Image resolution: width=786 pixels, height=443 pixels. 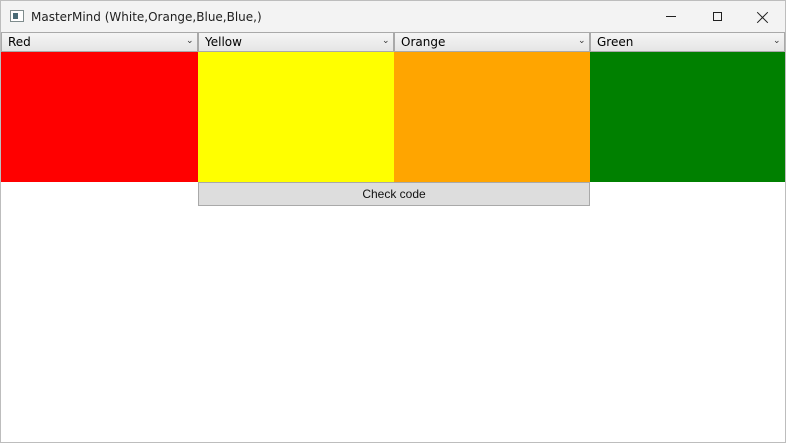 I want to click on app-icon, so click(x=17, y=16).